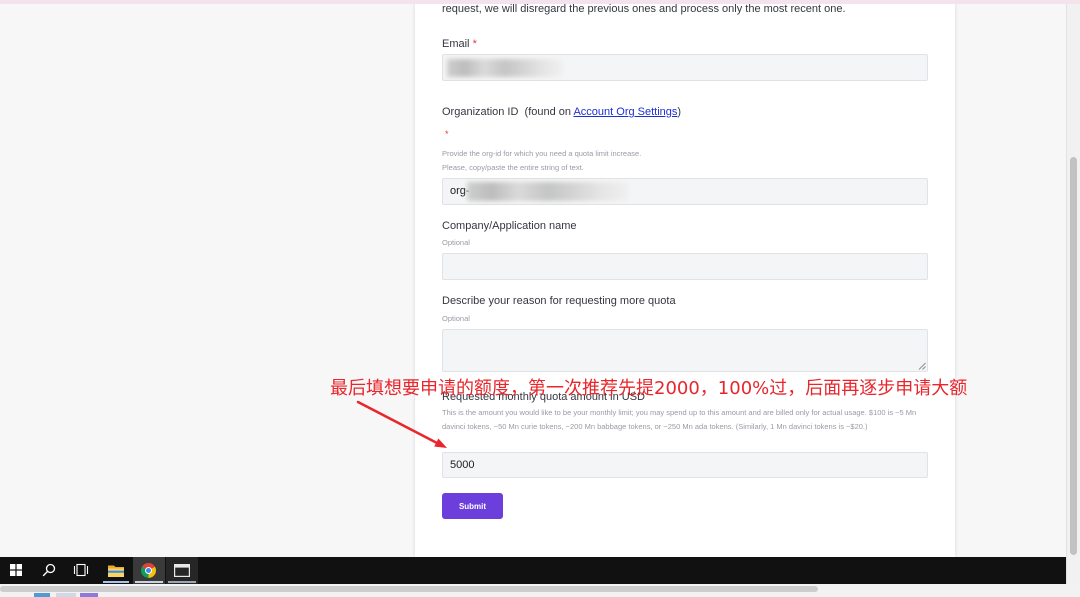 The height and width of the screenshot is (597, 1080). What do you see at coordinates (548, 191) in the screenshot?
I see `redacted-org-id-value` at bounding box center [548, 191].